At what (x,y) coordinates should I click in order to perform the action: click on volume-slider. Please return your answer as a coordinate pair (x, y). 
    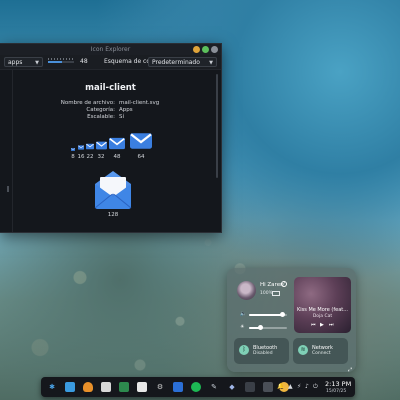
    Looking at the image, I should click on (268, 314).